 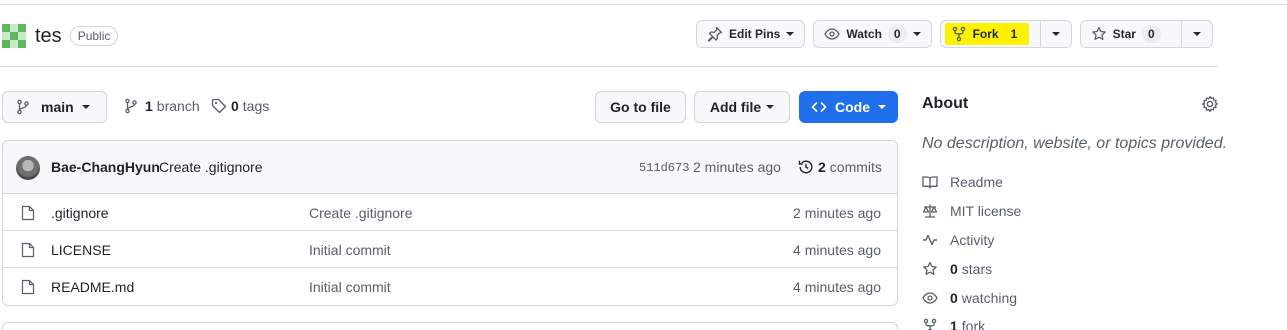 I want to click on star-label: Star, so click(x=1124, y=34).